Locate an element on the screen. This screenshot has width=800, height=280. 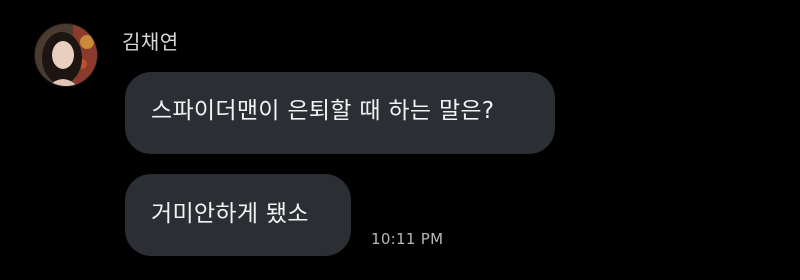
message-text: 거미안하게 됐소 is located at coordinates (230, 214).